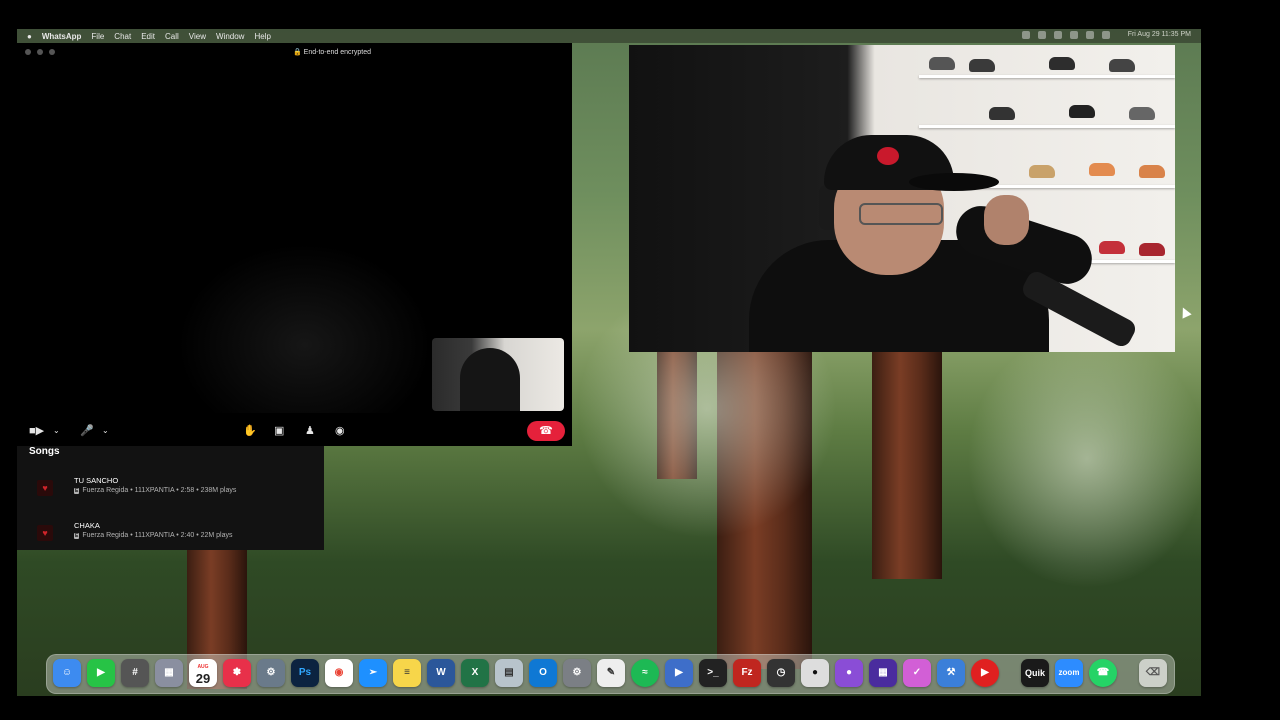 This screenshot has height=720, width=1280. Describe the element at coordinates (203, 678) in the screenshot. I see `calendar-day: 29` at that location.